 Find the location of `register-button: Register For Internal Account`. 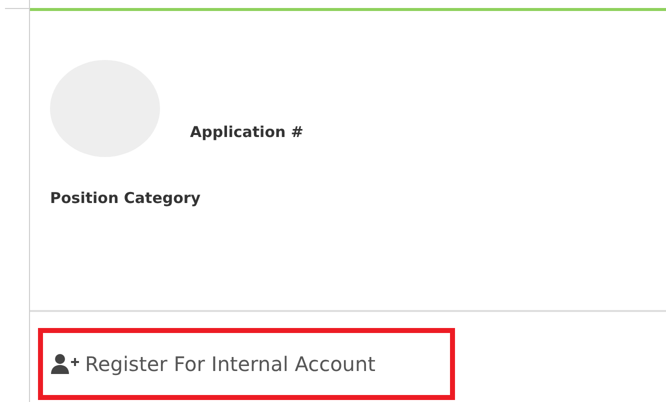

register-button: Register For Internal Account is located at coordinates (246, 364).